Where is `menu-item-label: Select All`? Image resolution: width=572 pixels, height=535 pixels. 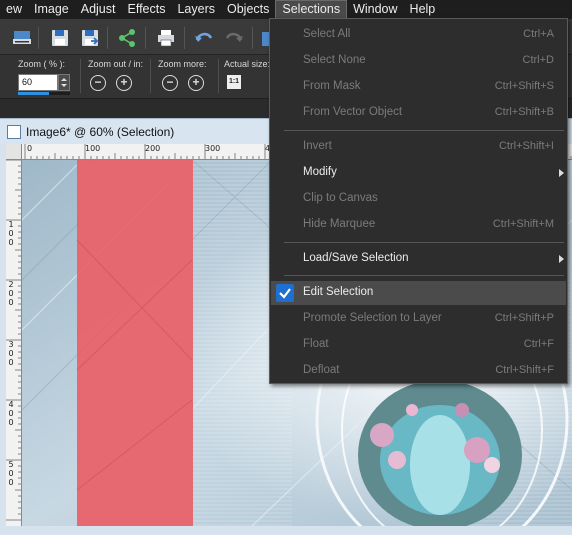
menu-item-label: Select All is located at coordinates (327, 34).